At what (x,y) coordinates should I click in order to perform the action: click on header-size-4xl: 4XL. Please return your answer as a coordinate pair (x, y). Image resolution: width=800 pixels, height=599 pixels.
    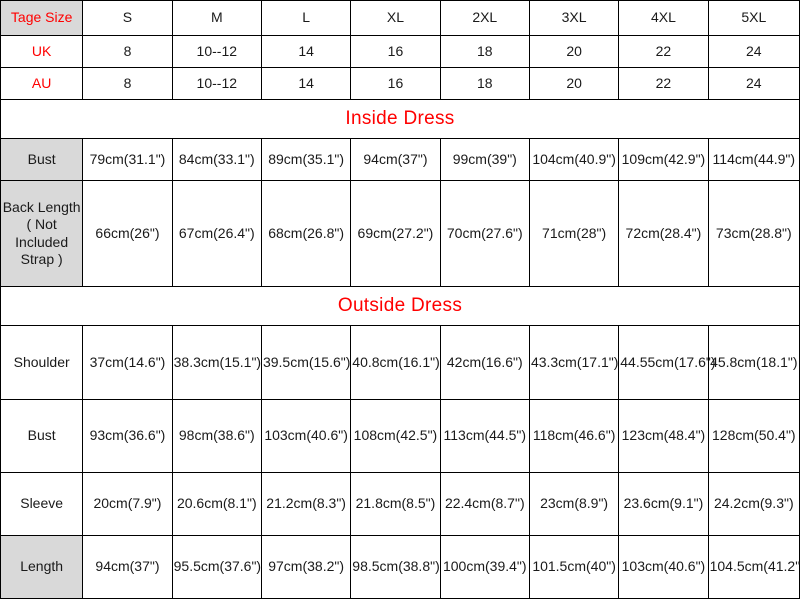
    Looking at the image, I should click on (663, 18).